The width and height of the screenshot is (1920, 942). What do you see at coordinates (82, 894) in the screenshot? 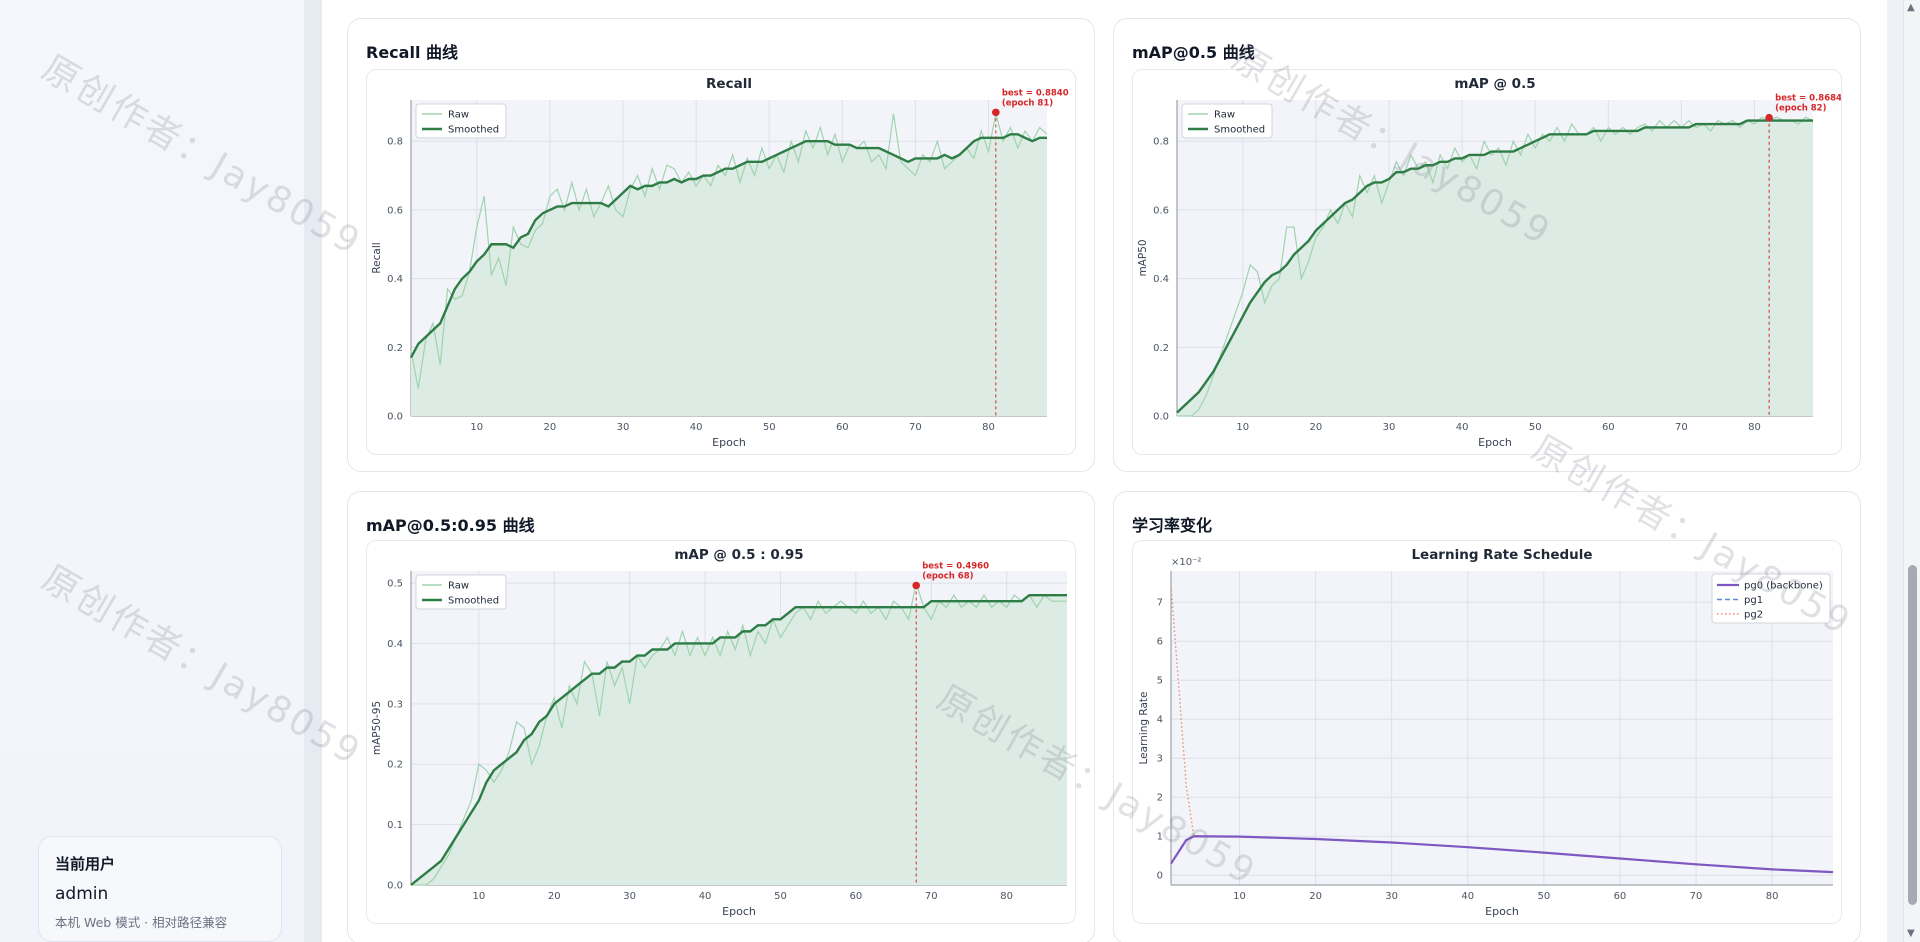
I see `current-user-name: admin` at bounding box center [82, 894].